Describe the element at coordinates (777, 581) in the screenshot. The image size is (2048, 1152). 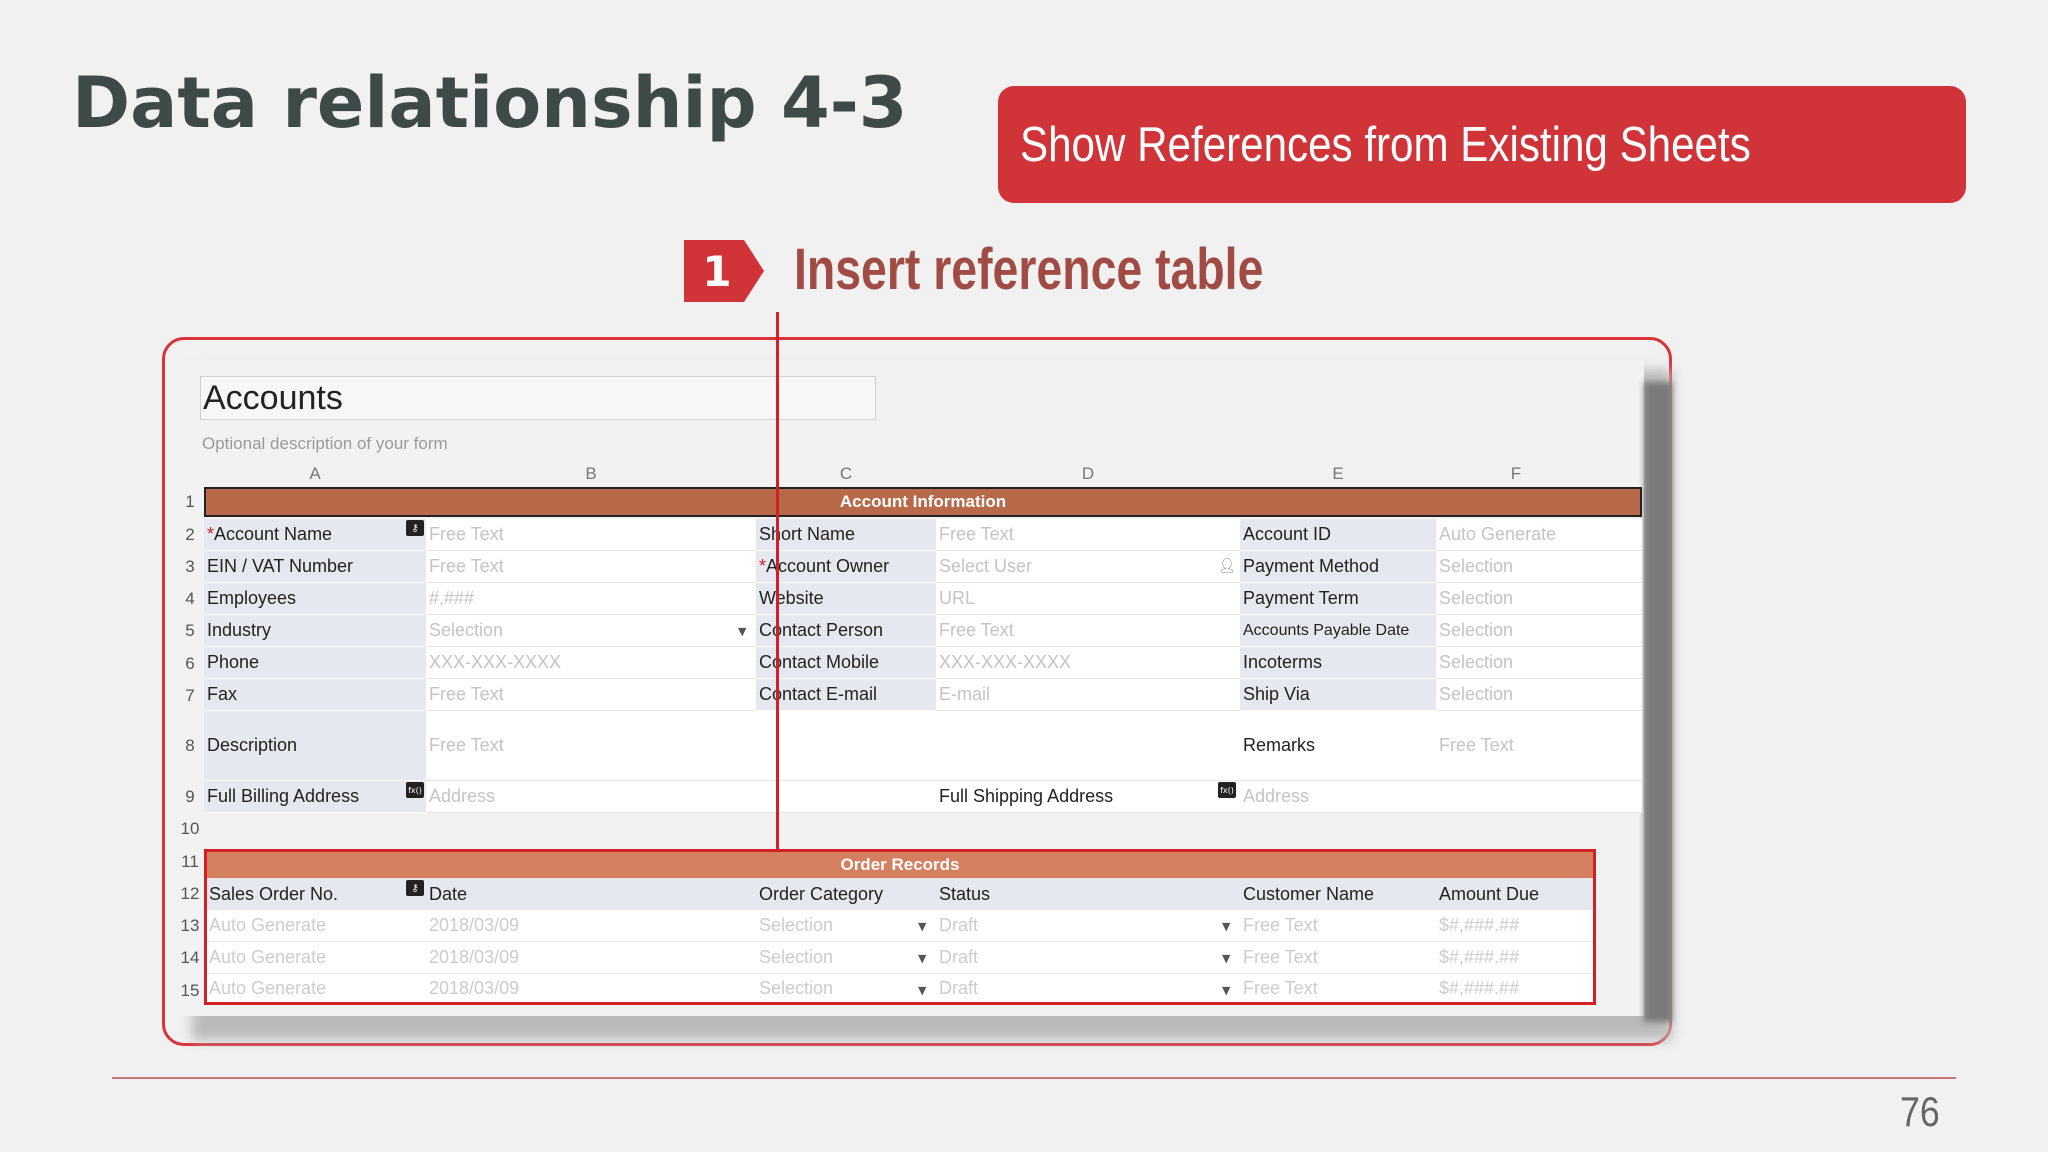
I see `step-connector-line` at that location.